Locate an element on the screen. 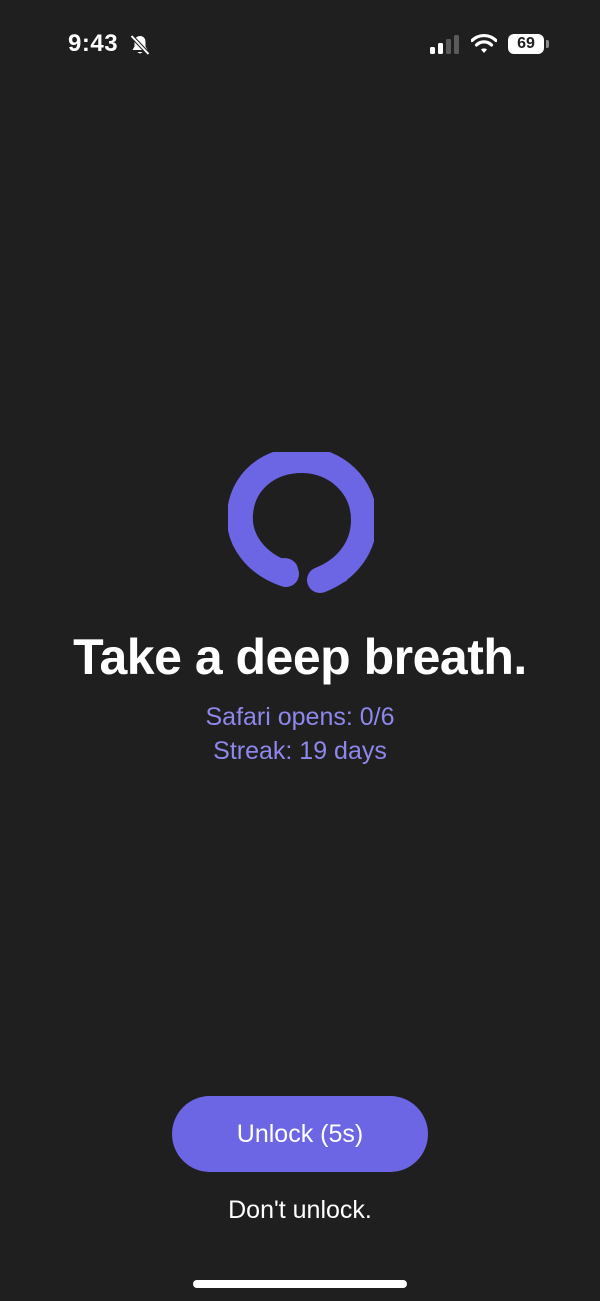  battery-cap is located at coordinates (547, 44).